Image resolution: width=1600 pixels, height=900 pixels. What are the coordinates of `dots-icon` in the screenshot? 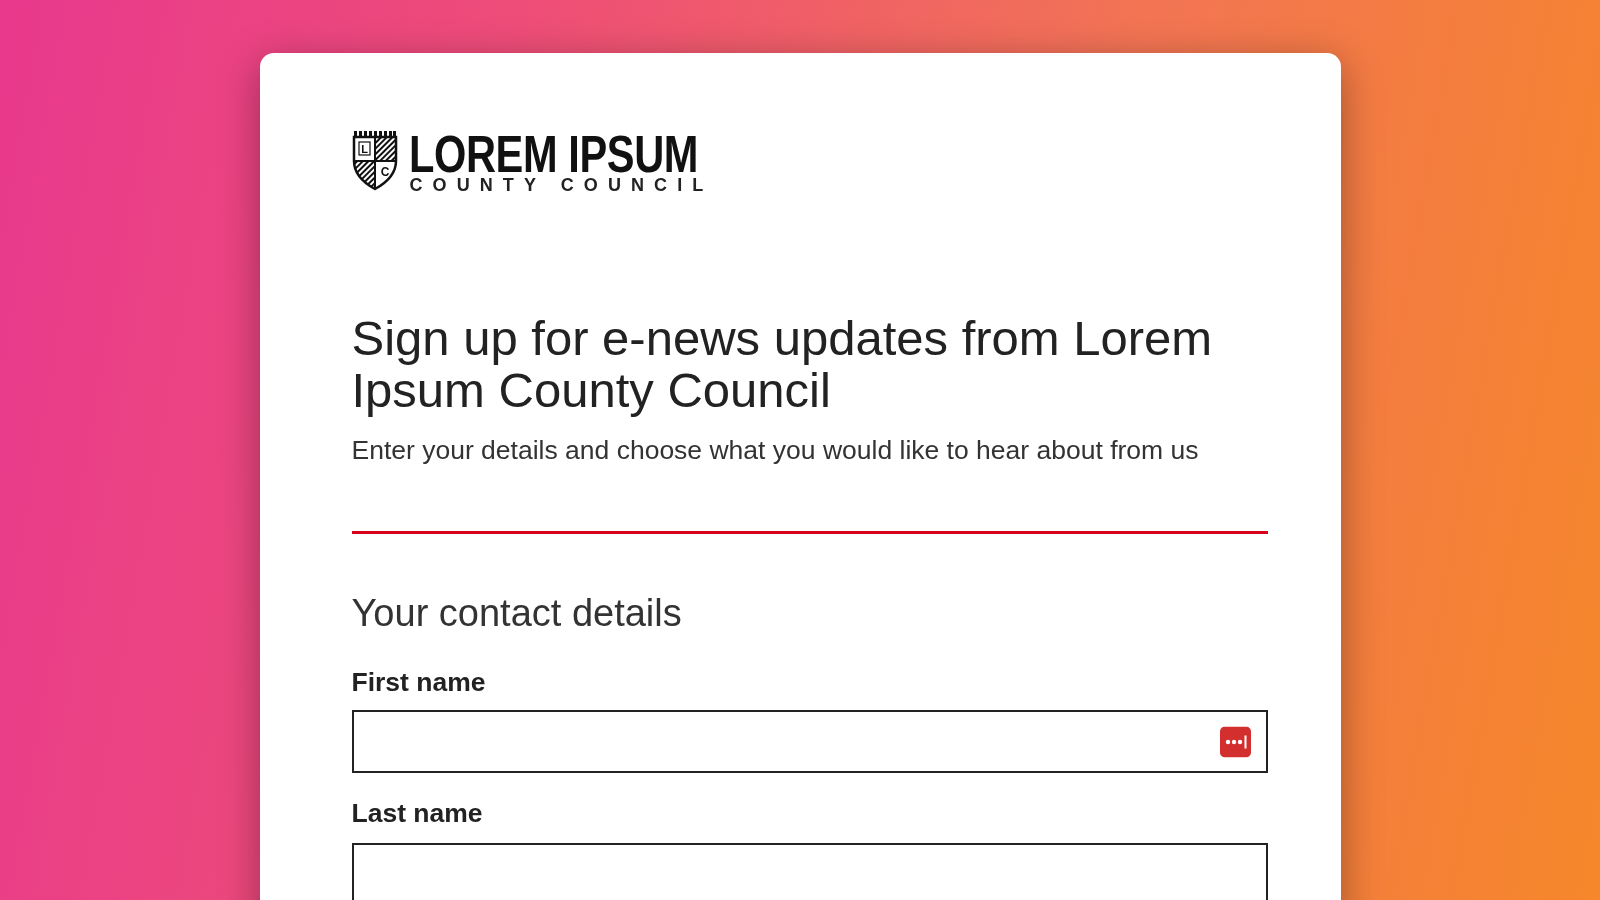 It's located at (1235, 741).